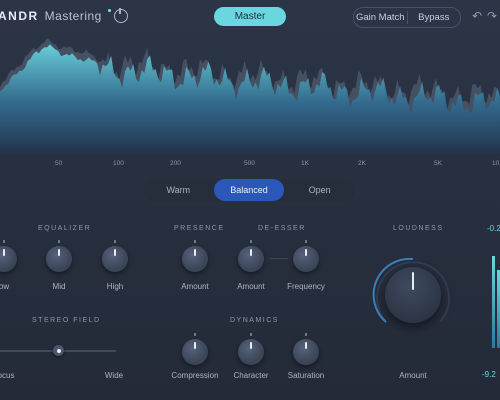 The width and height of the screenshot is (500, 400). Describe the element at coordinates (73, 16) in the screenshot. I see `product-name: Mastering` at that location.